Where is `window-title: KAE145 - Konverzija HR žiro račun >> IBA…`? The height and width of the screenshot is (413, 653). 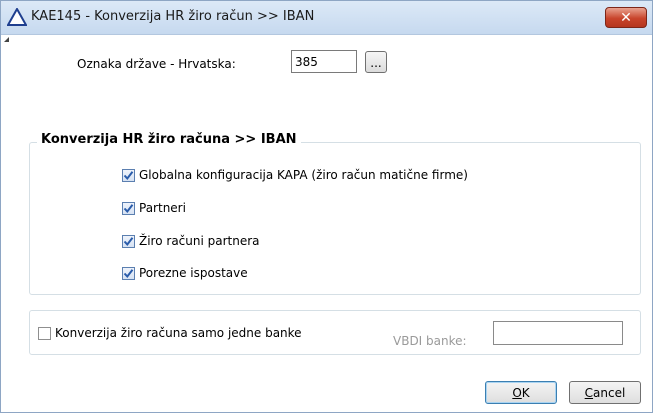
window-title: KAE145 - Konverzija HR žiro račun >> IBA… is located at coordinates (173, 16).